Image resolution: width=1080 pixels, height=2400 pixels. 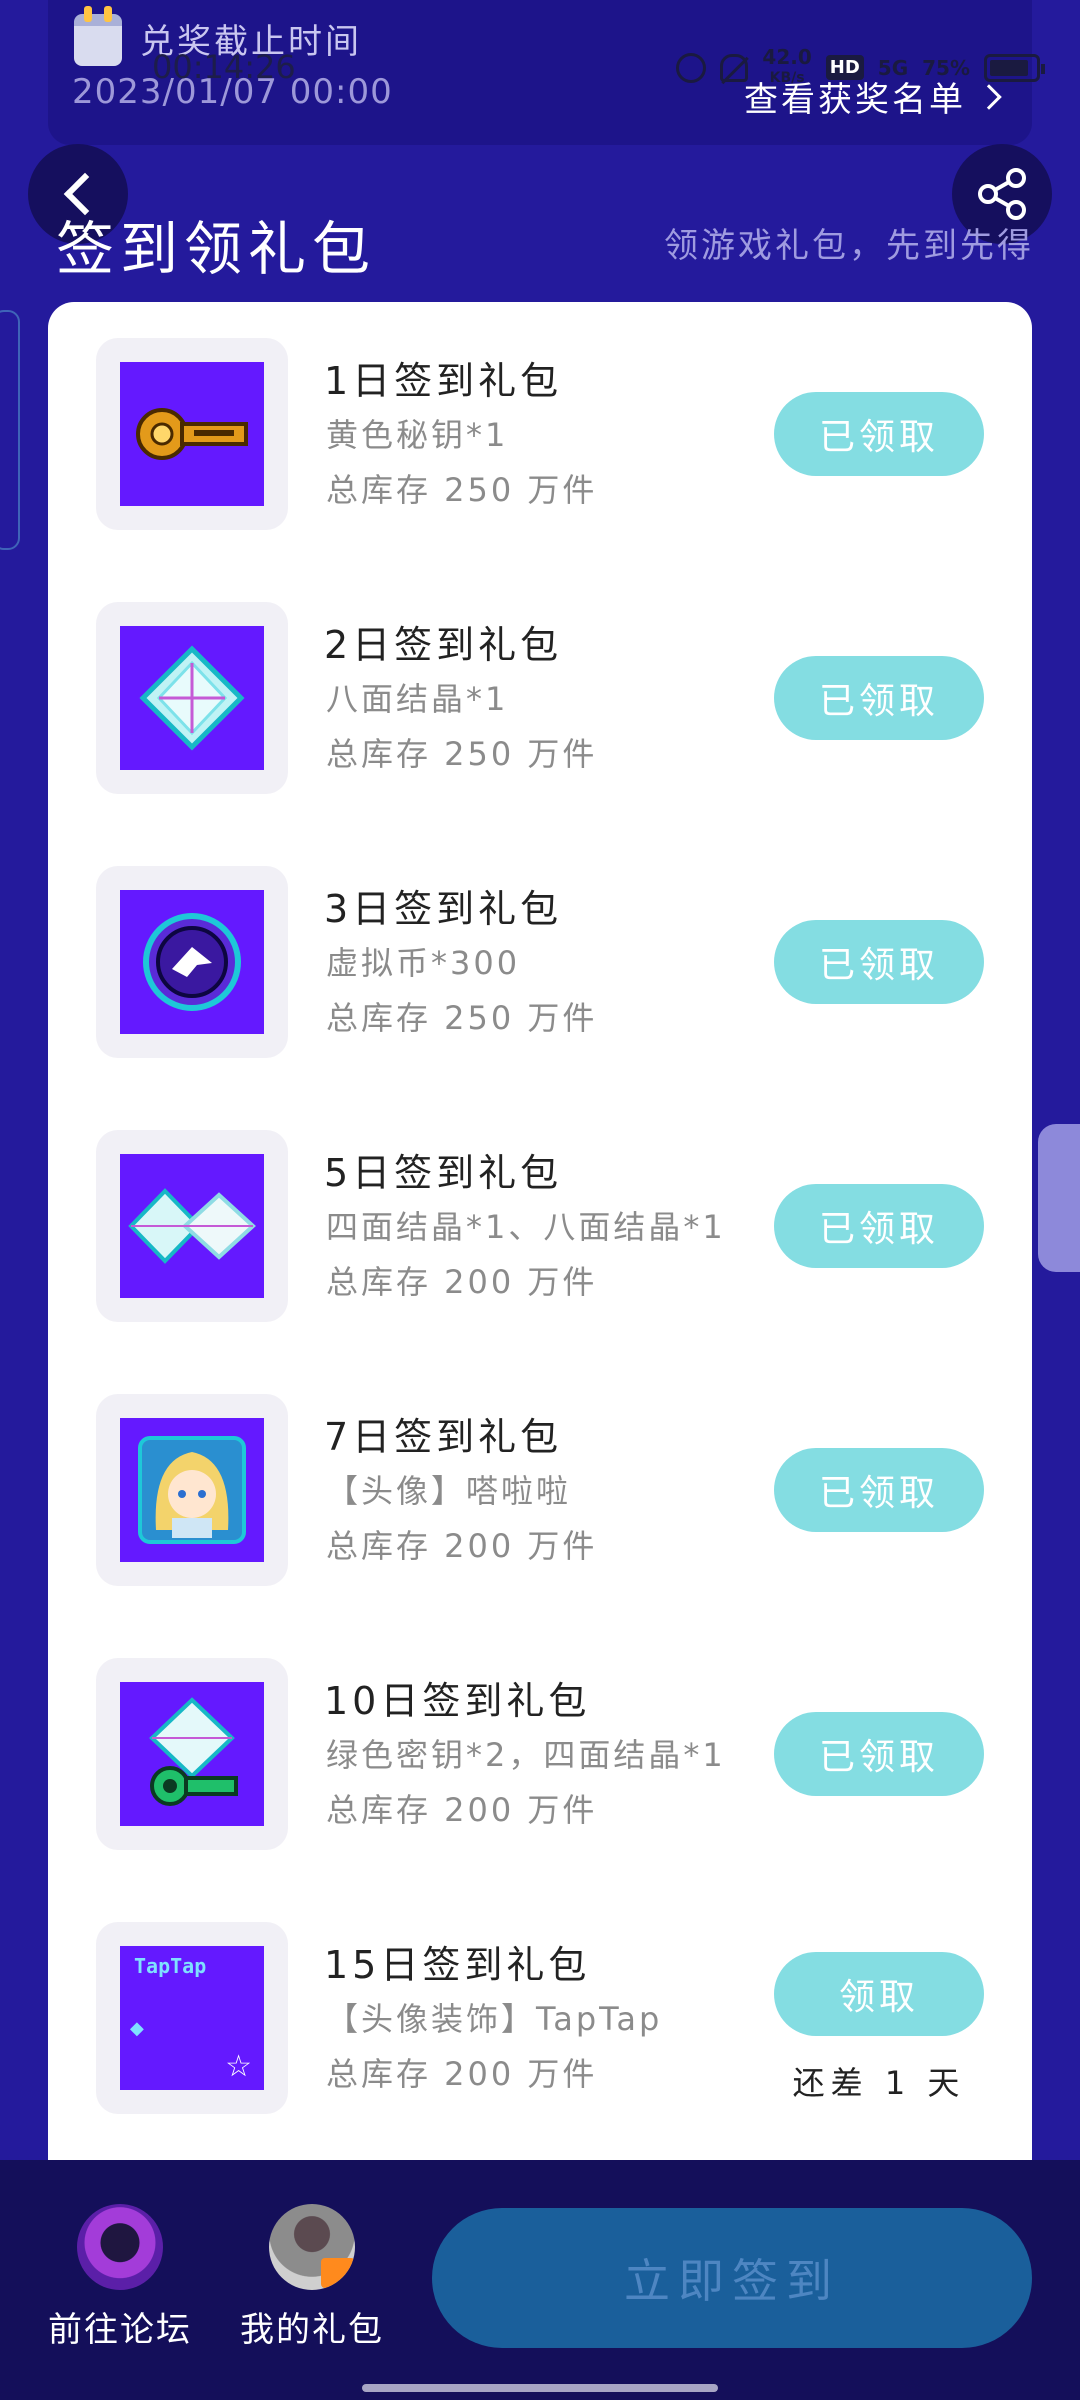 I want to click on my-gifts-label: 我的礼包, so click(x=312, y=2330).